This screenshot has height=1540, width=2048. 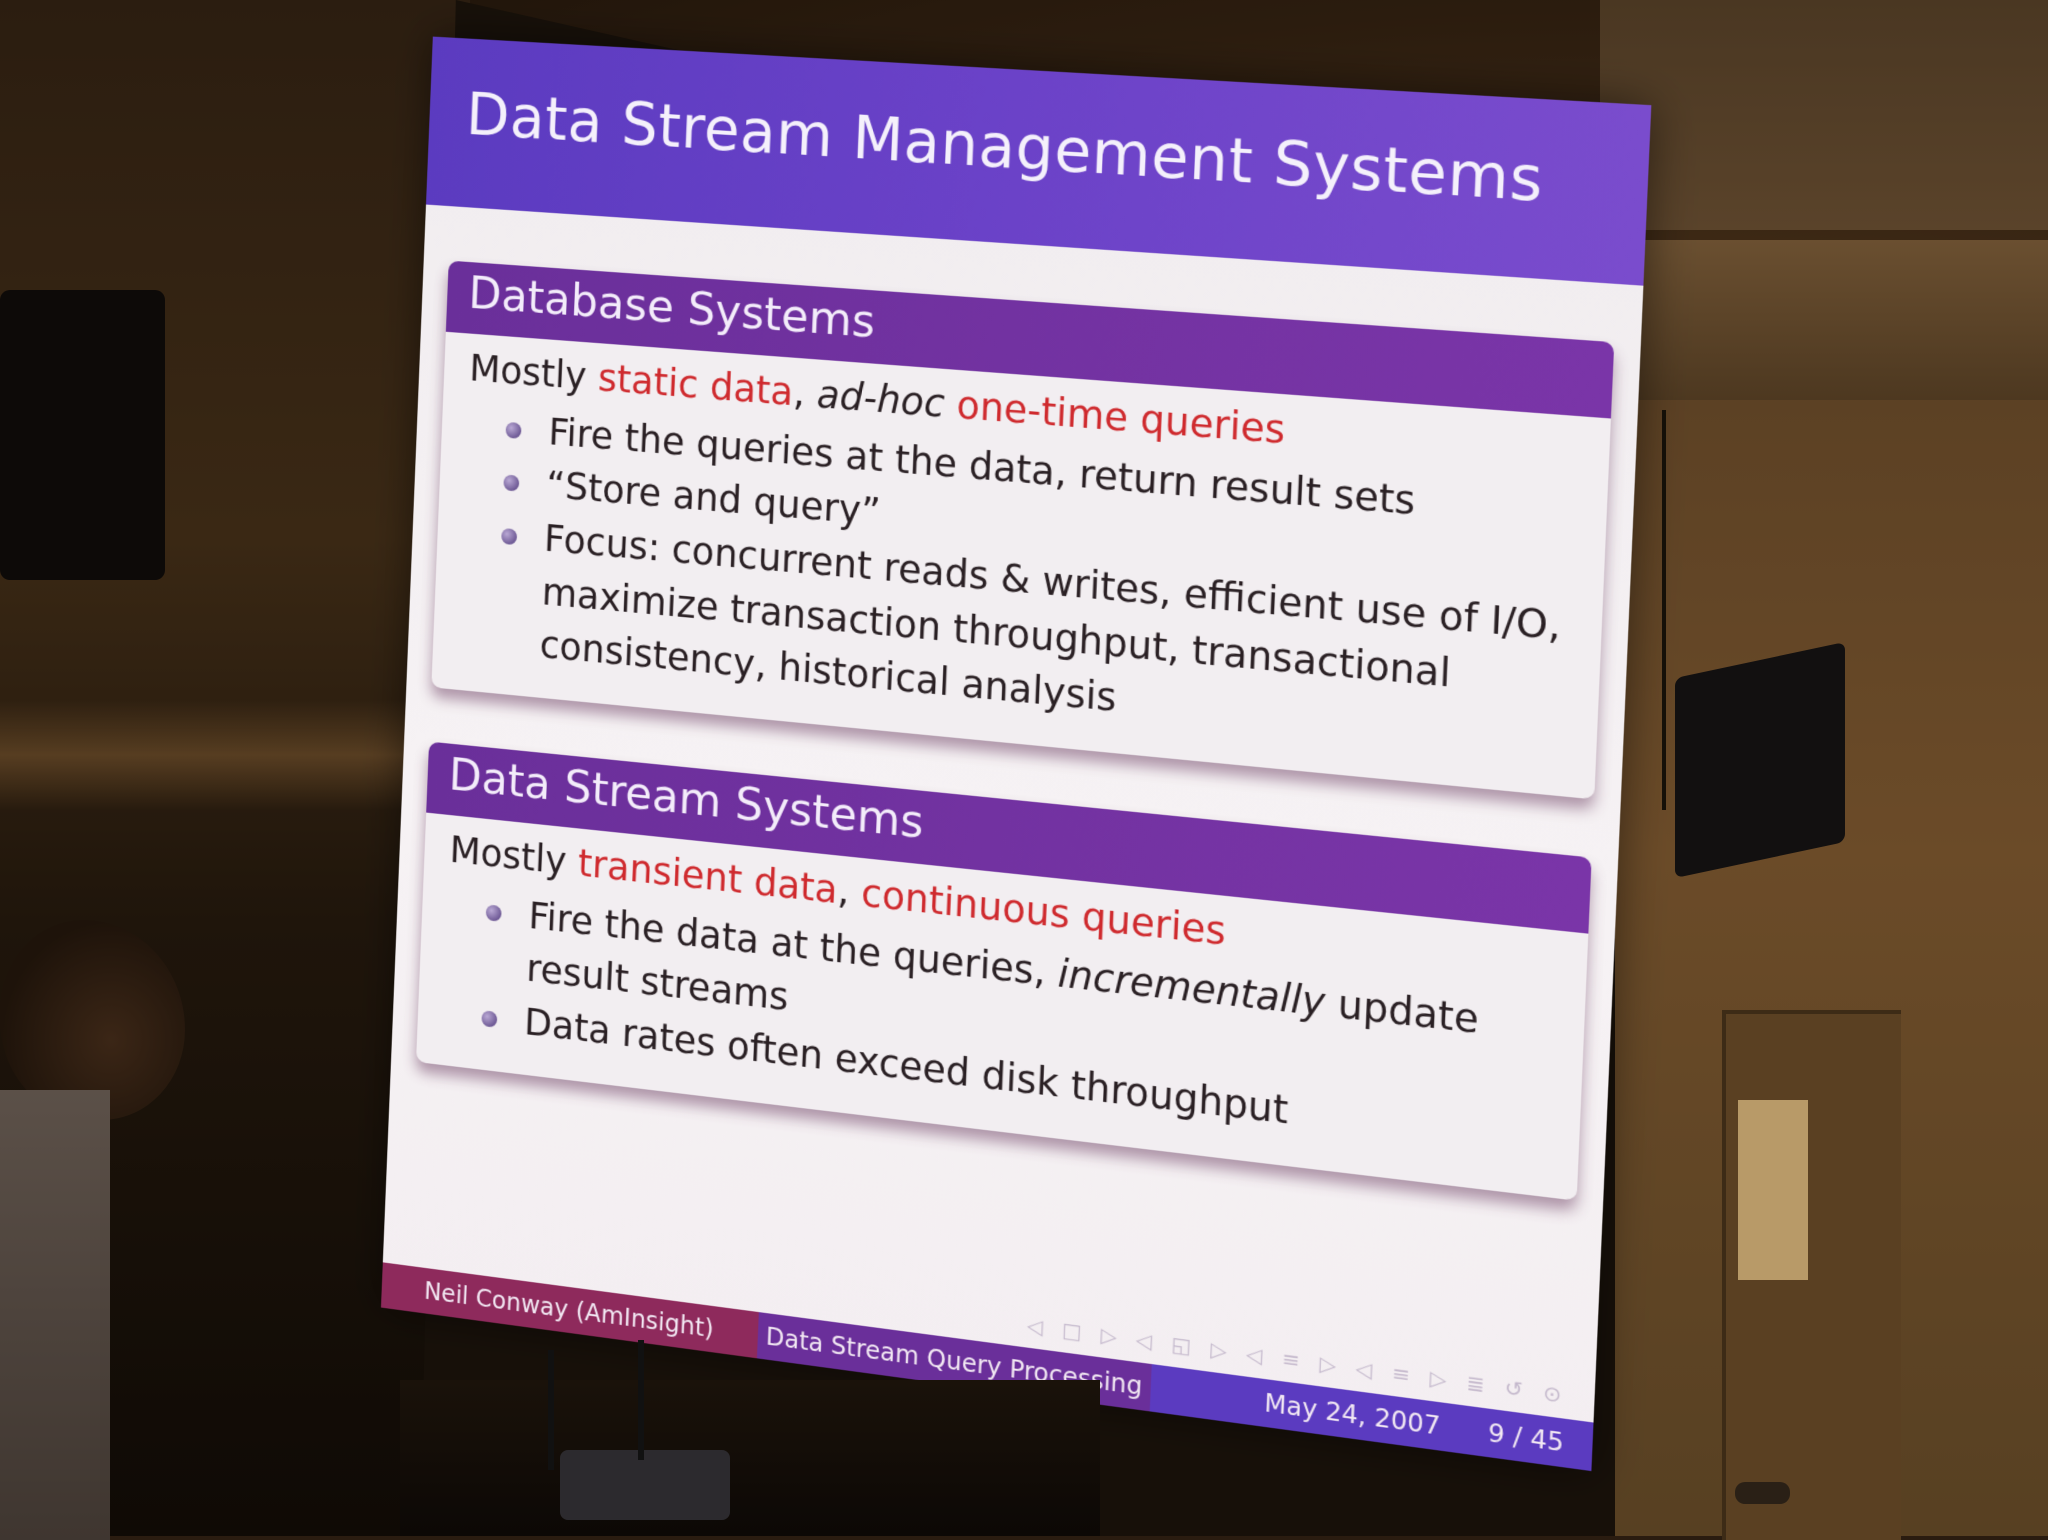 I want to click on presenter-body, so click(x=55, y=1315).